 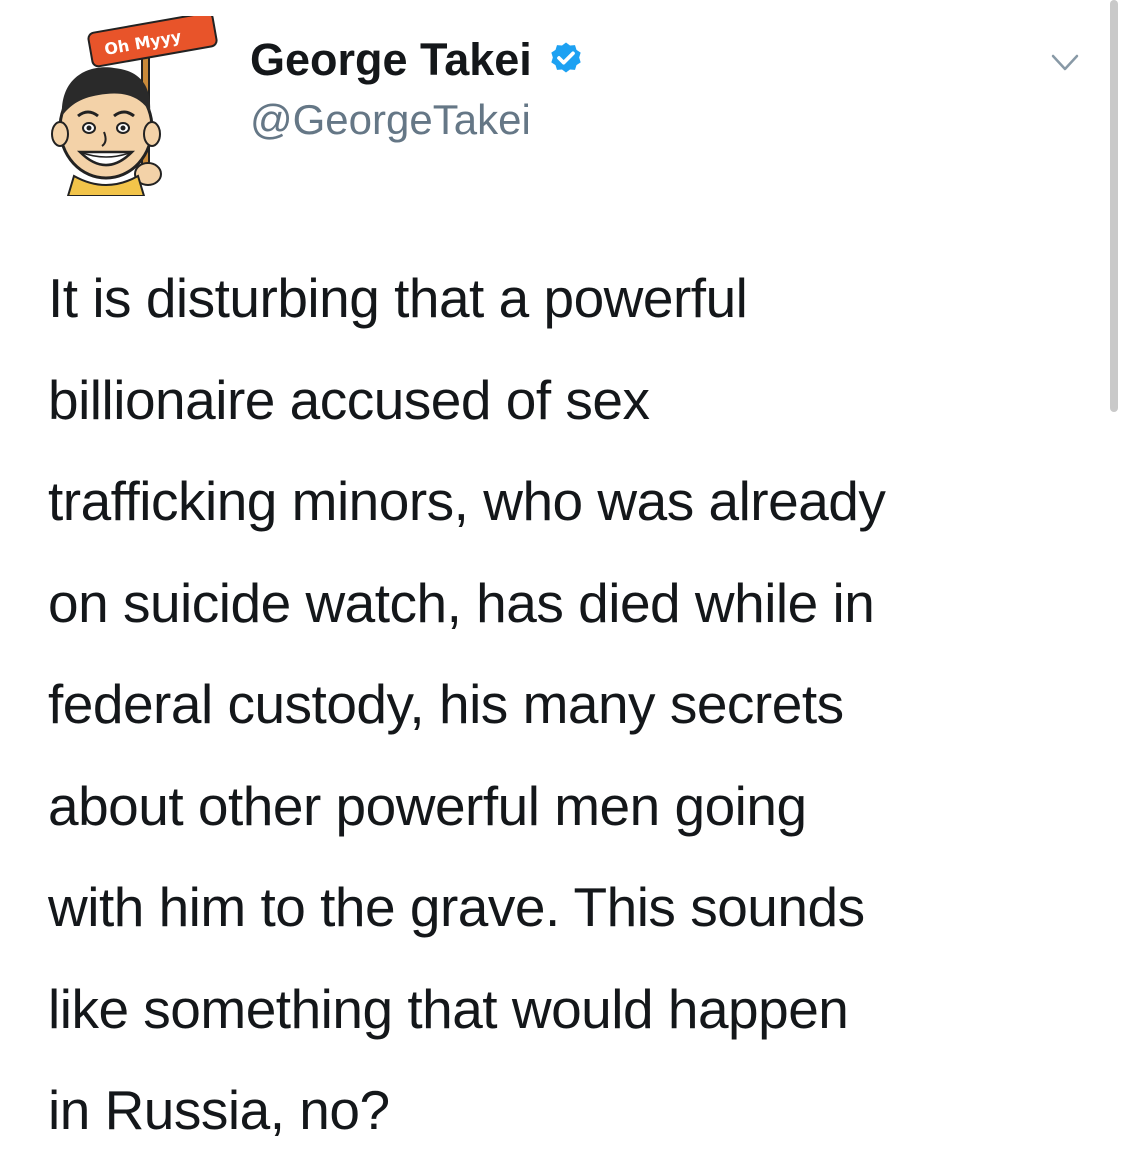 What do you see at coordinates (448, 1008) in the screenshot?
I see `tweet-text-line: like something that would happen` at bounding box center [448, 1008].